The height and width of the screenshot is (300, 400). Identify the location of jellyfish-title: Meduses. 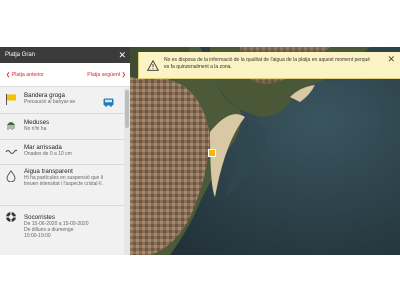
(37, 122).